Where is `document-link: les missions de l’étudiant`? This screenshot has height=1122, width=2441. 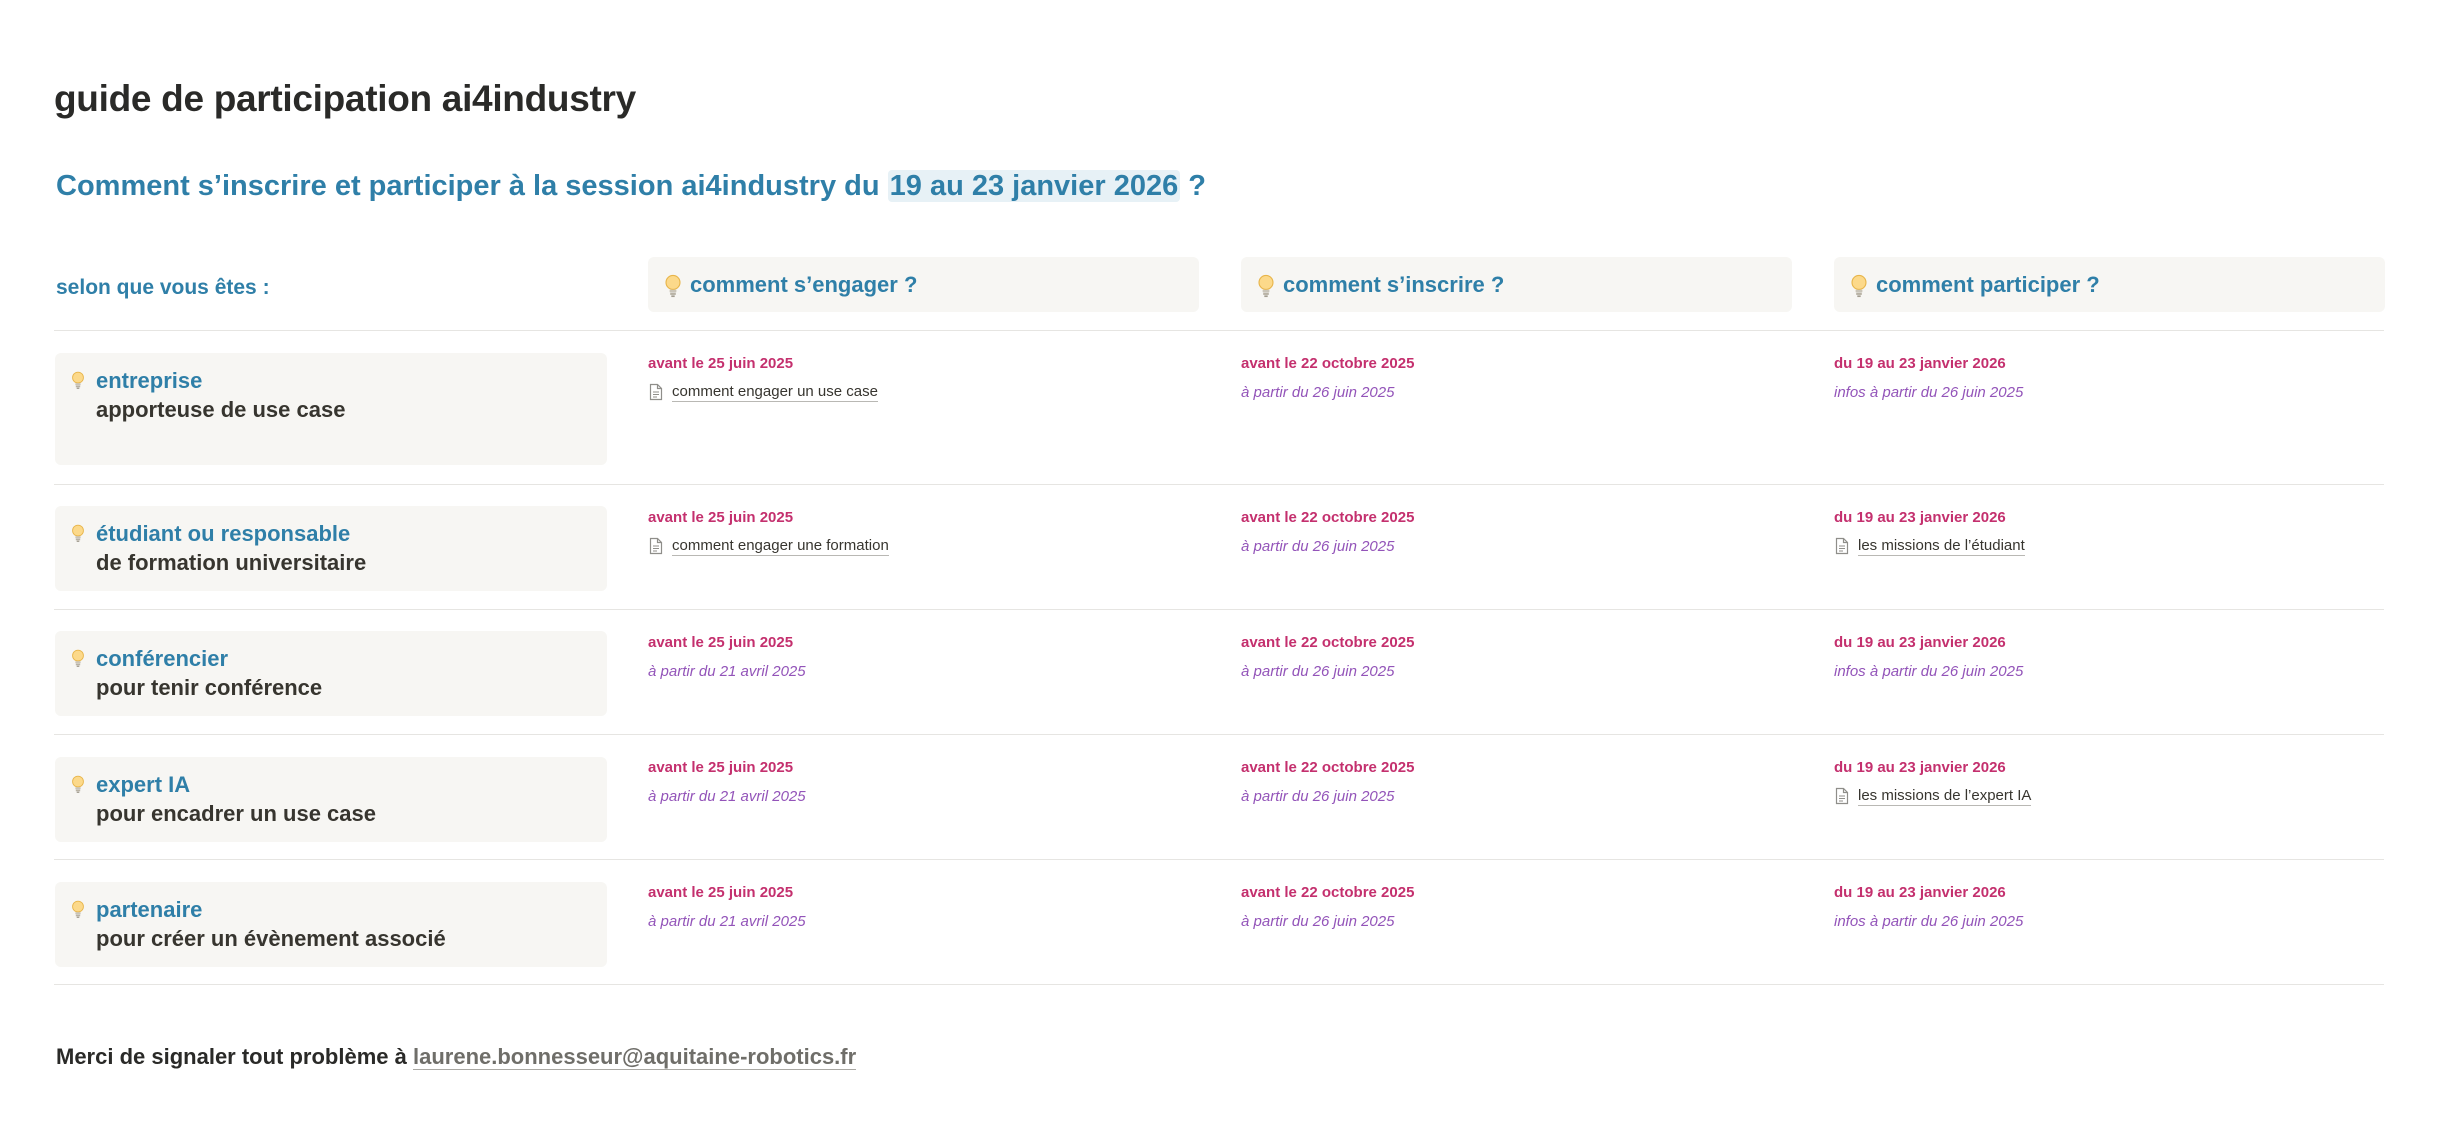 document-link: les missions de l’étudiant is located at coordinates (1929, 546).